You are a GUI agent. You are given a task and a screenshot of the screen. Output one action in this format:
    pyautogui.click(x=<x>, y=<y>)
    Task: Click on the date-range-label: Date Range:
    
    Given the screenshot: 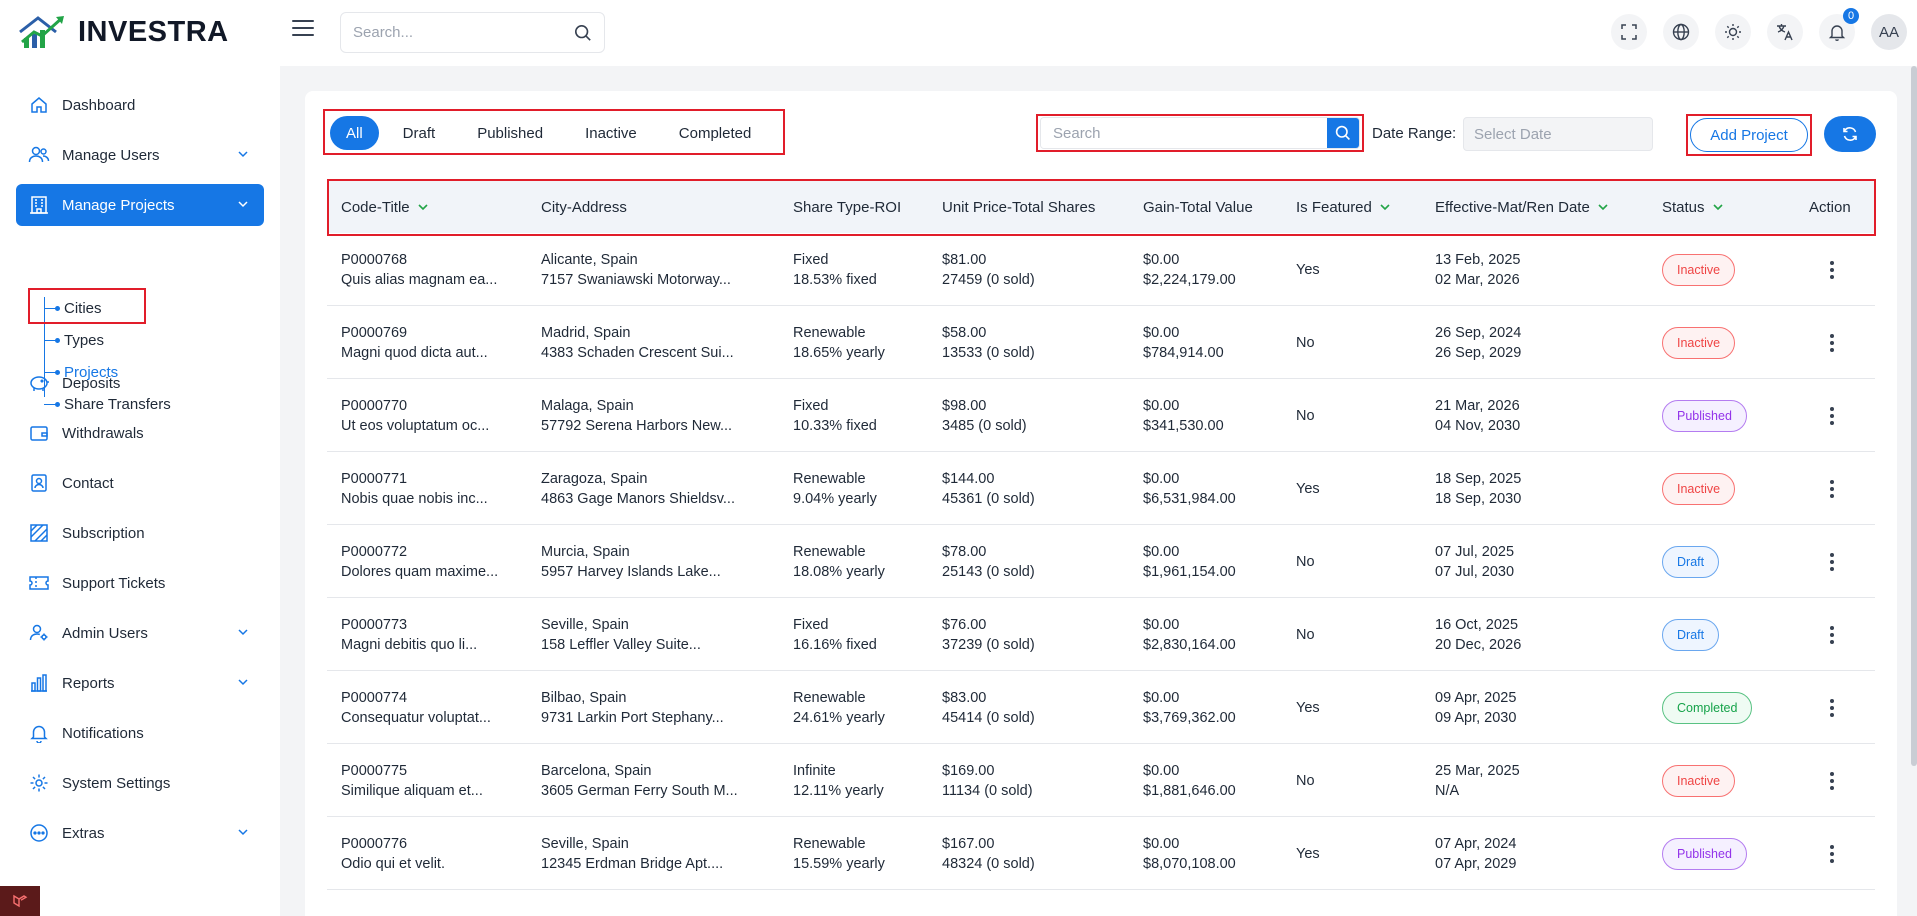 What is the action you would take?
    pyautogui.click(x=1414, y=133)
    